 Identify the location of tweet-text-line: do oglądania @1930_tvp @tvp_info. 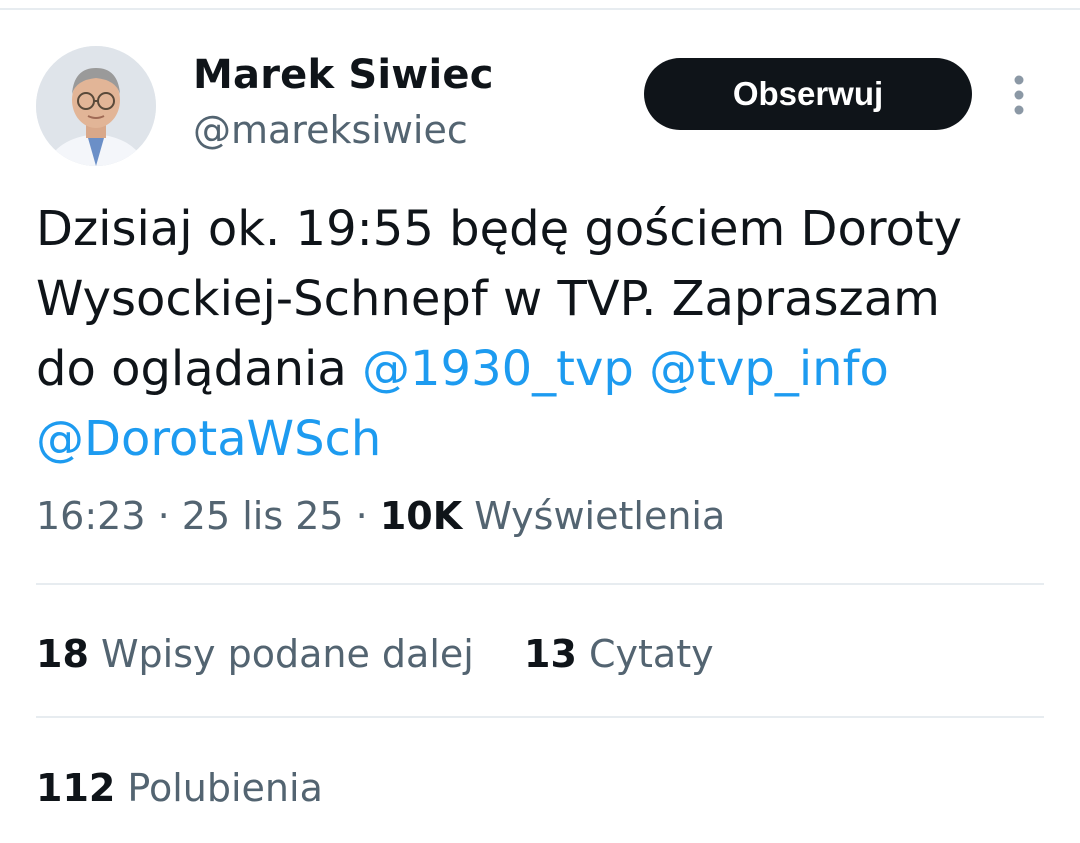
(541, 369).